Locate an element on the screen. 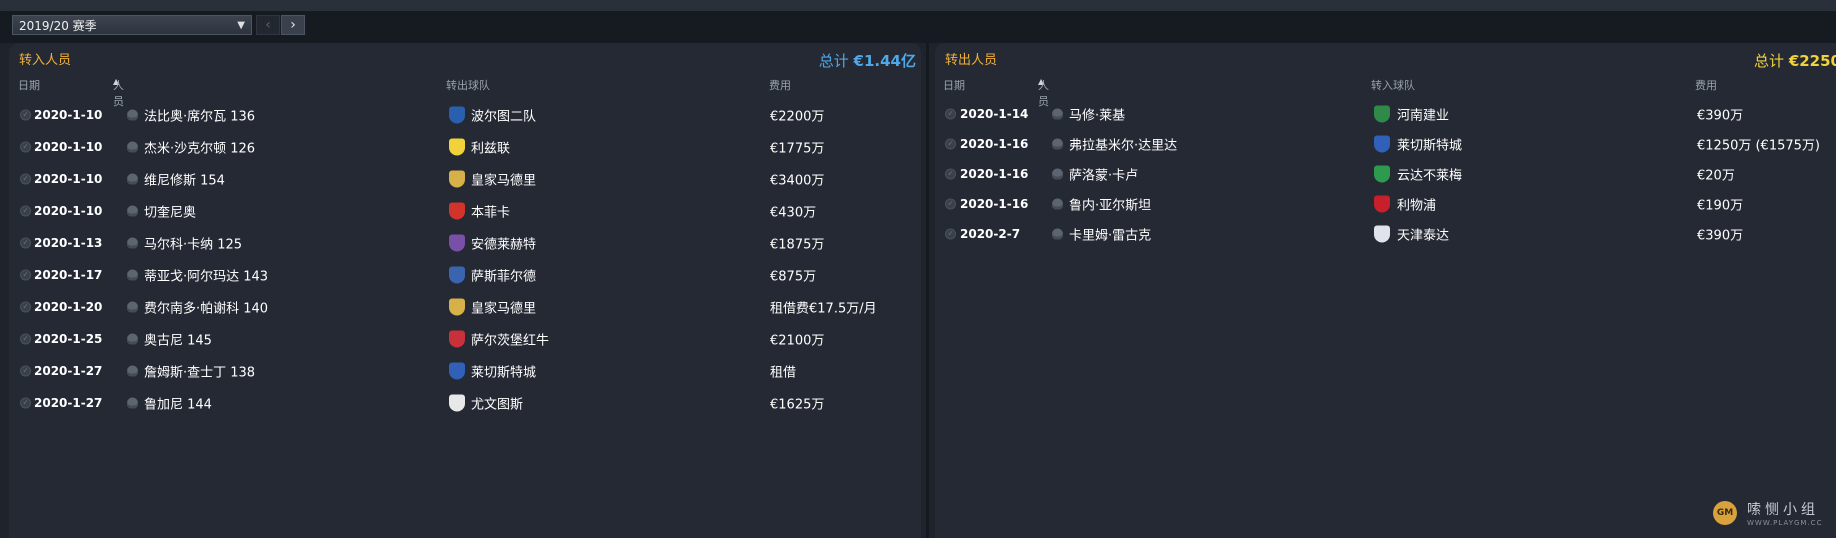  row-club-name: 利物浦 is located at coordinates (1416, 204).